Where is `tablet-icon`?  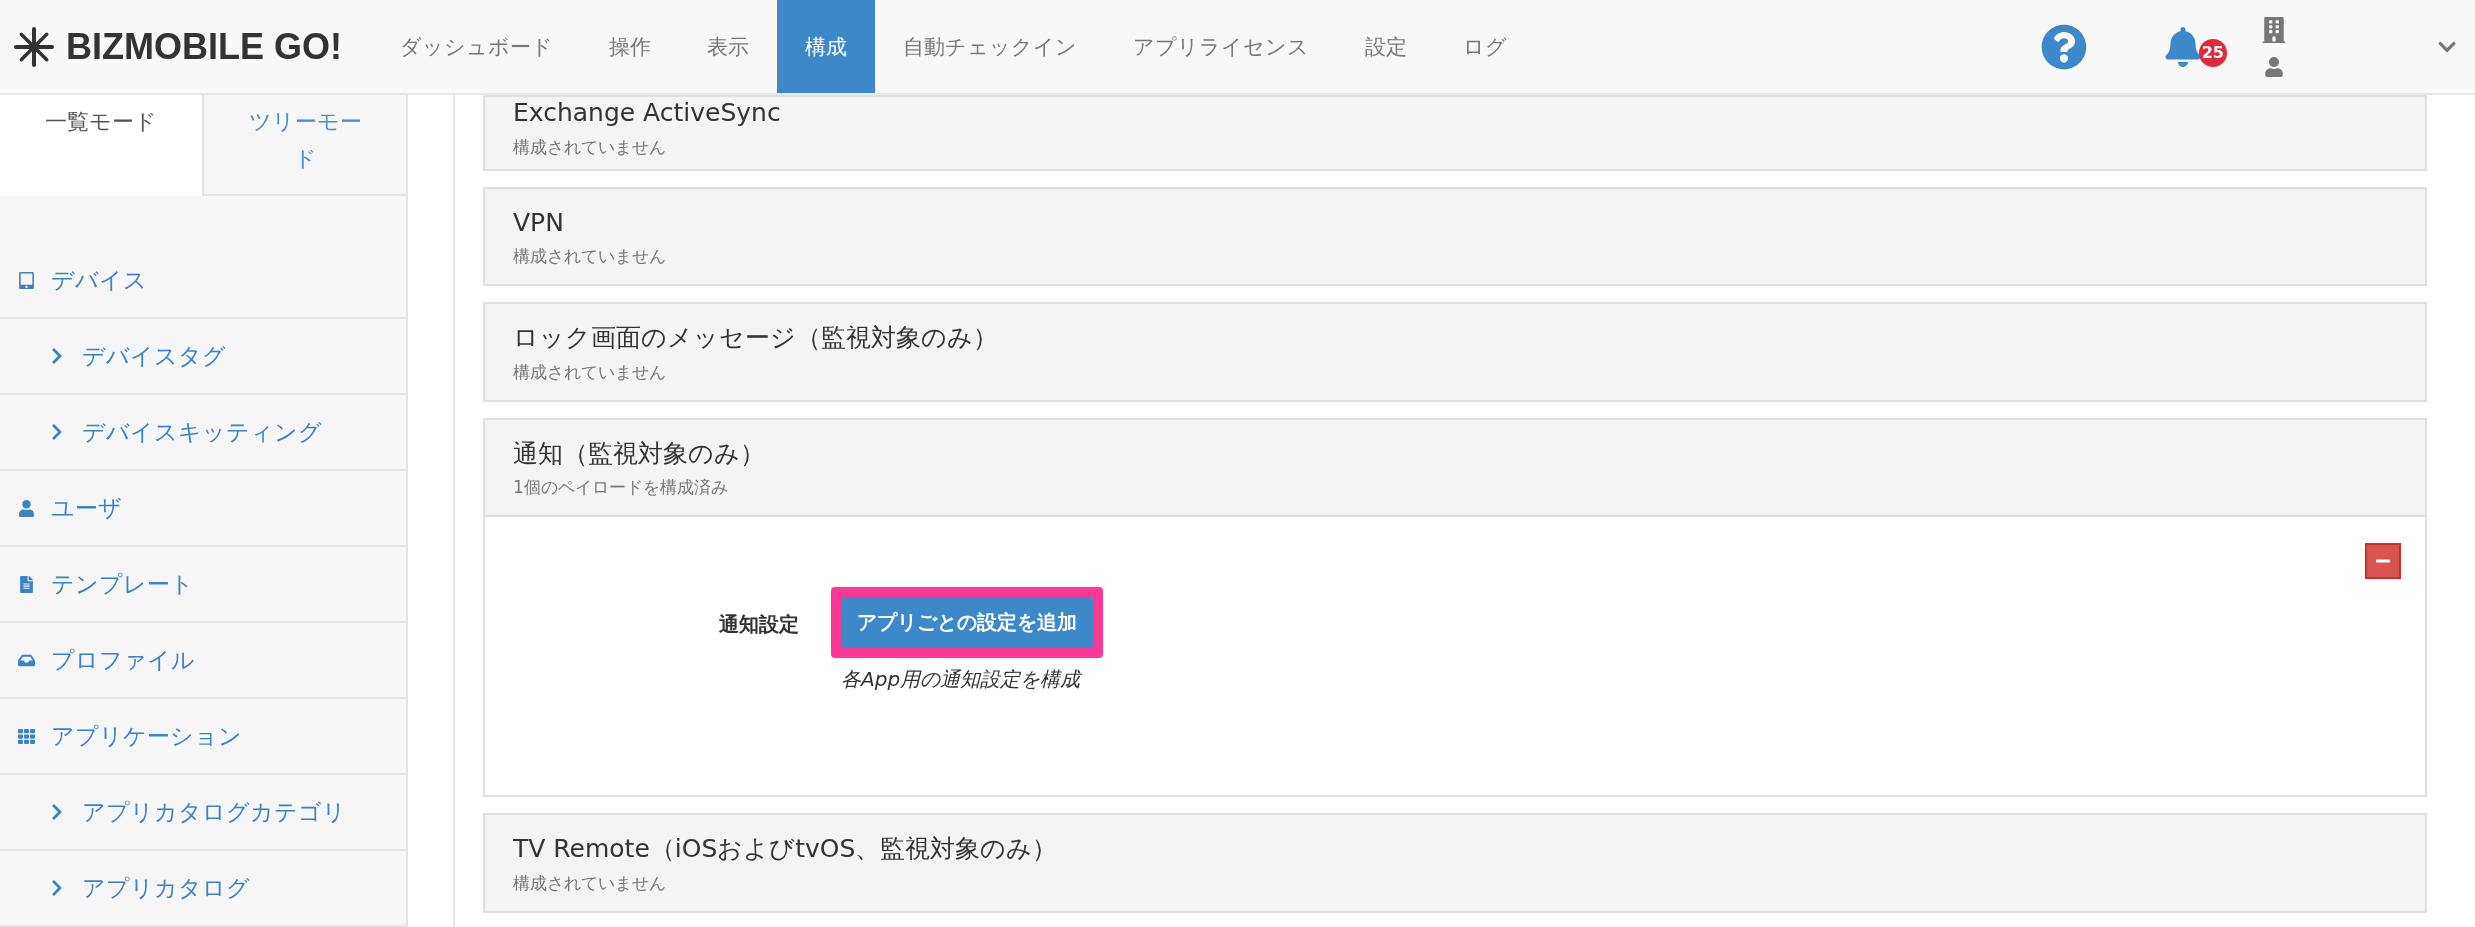
tablet-icon is located at coordinates (26, 280).